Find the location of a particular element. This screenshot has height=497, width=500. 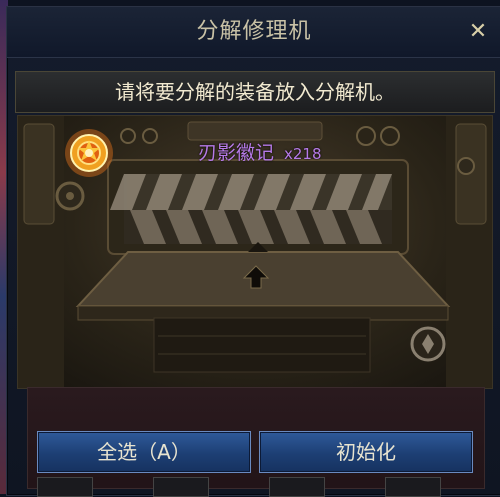

instruction-text: 请将要分解的装备放入分解机。 is located at coordinates (255, 92).